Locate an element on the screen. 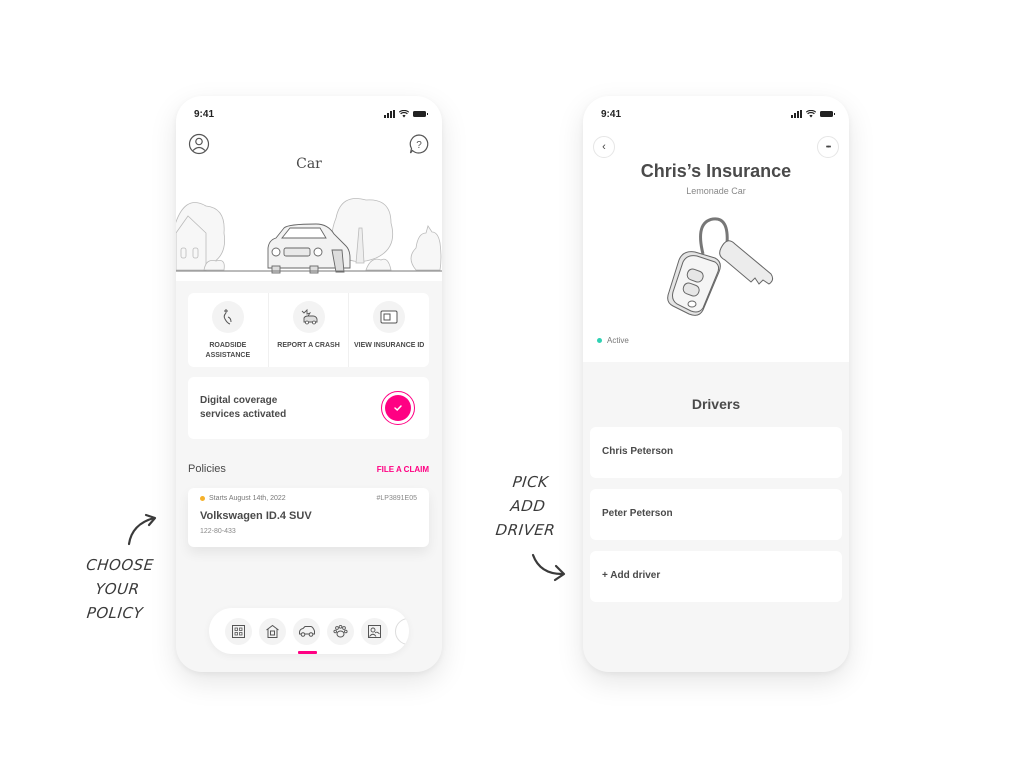  choose-policy-annotation: CHOOSE YOUR POLICY is located at coordinates (117, 589).